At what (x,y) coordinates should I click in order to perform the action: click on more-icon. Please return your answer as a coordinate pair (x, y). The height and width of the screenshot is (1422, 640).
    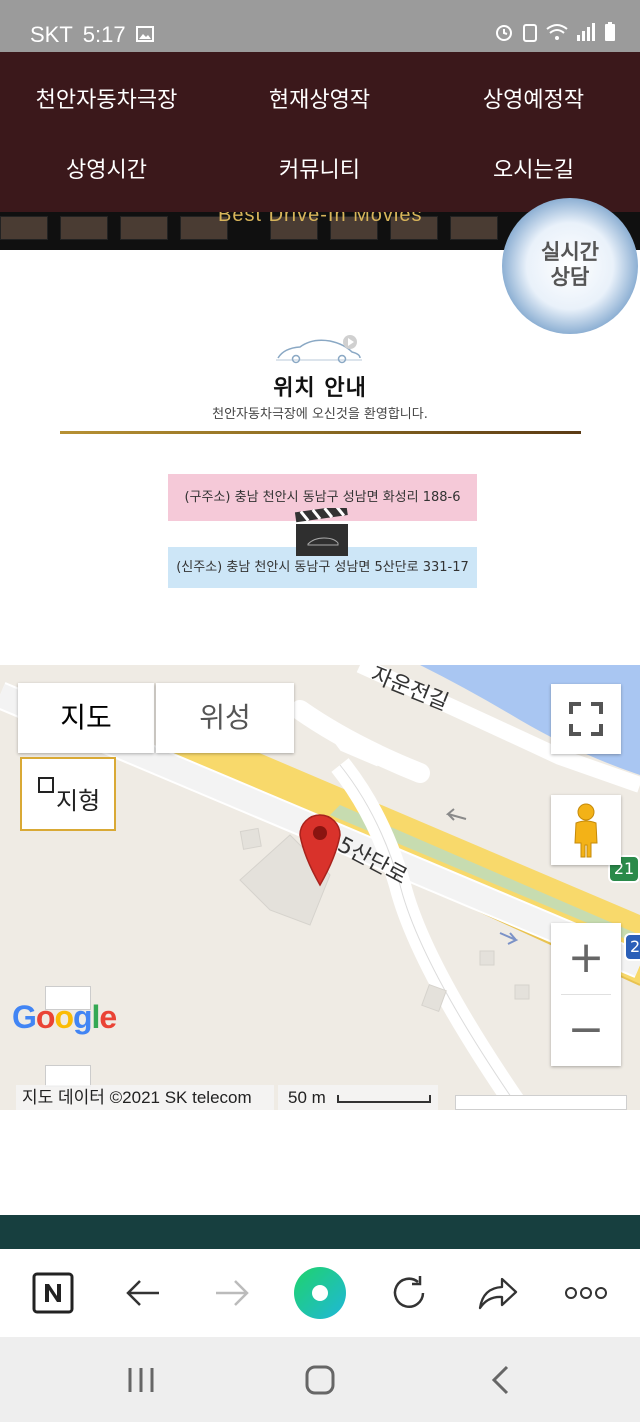
    Looking at the image, I should click on (586, 1293).